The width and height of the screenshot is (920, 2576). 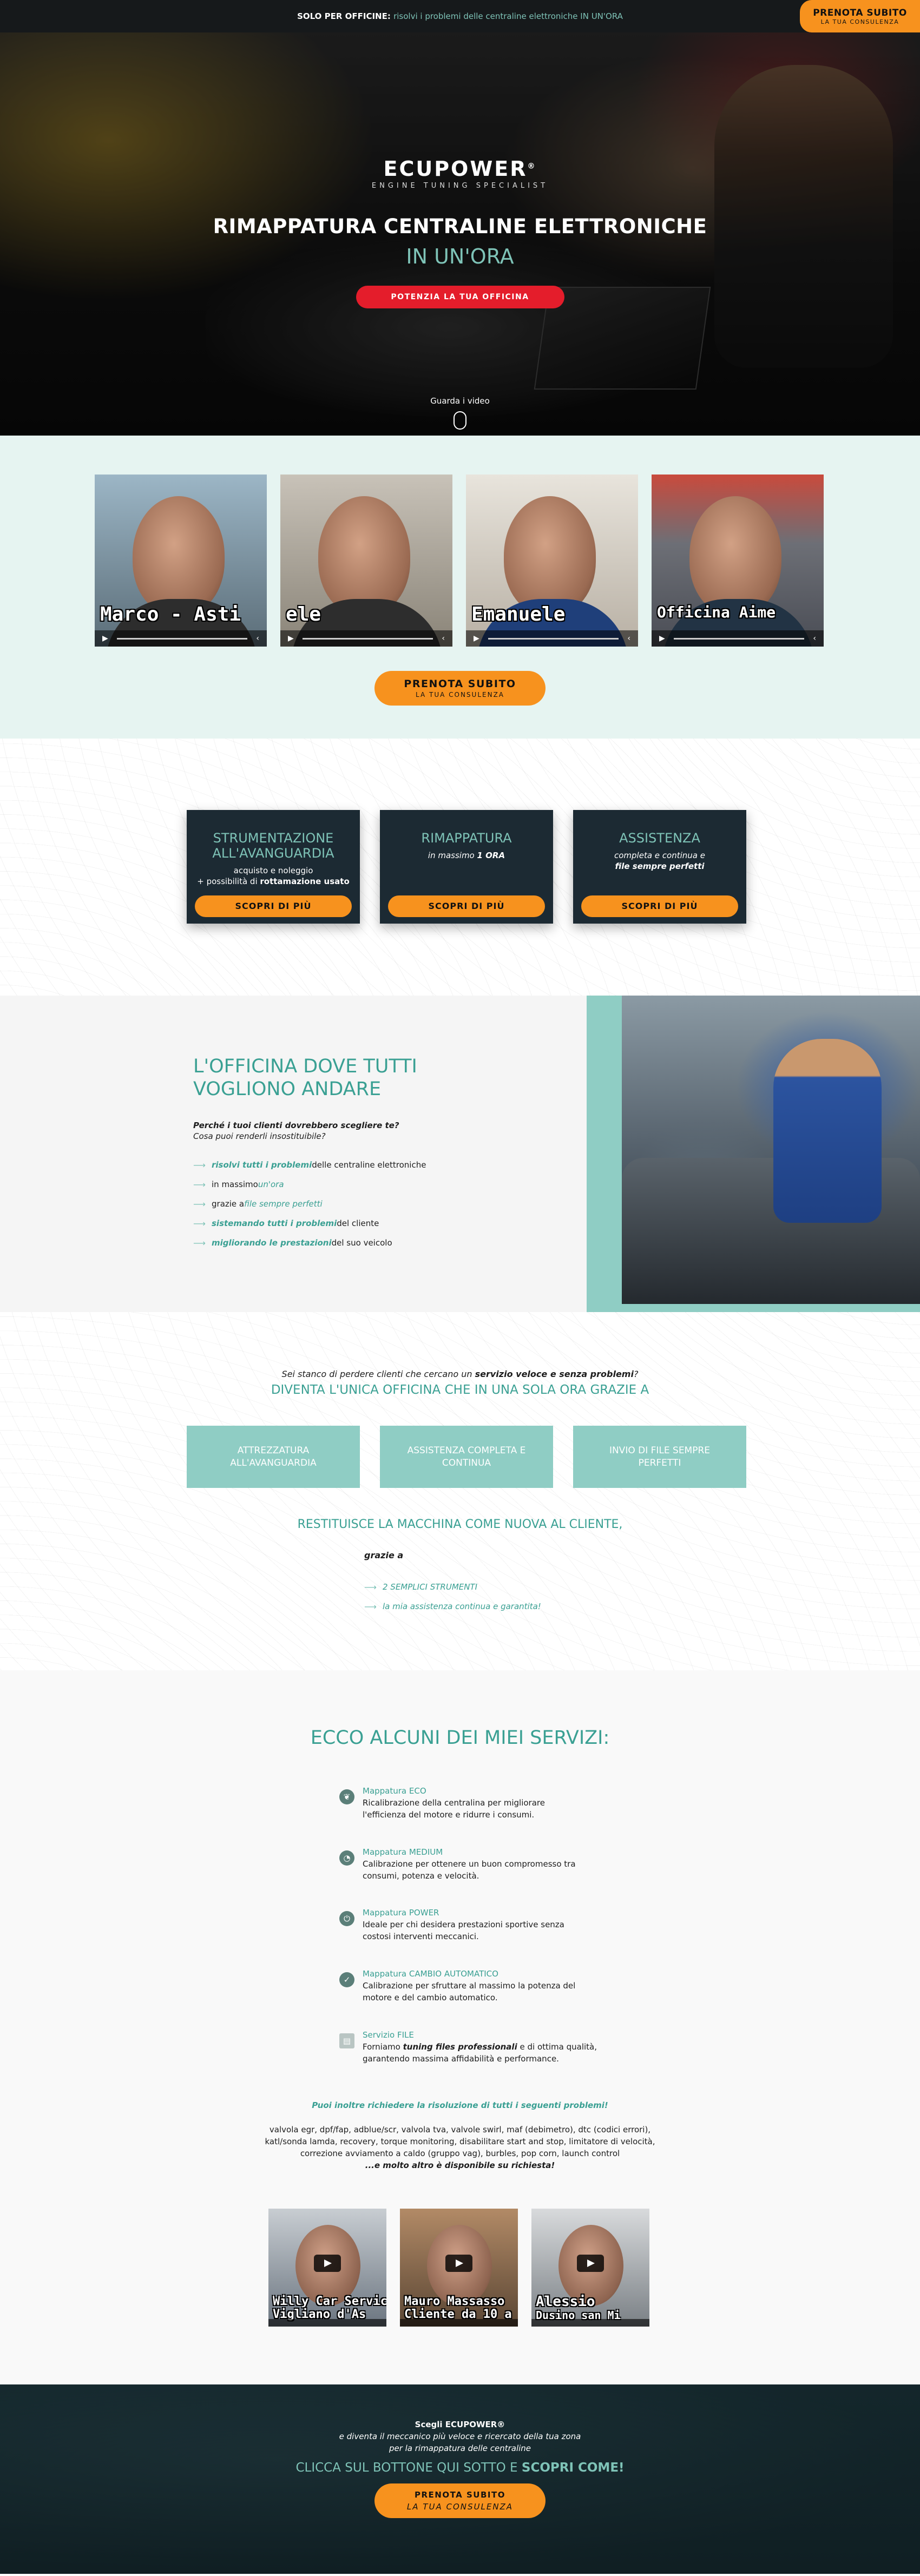 I want to click on leaf-icon: ❦, so click(x=346, y=1796).